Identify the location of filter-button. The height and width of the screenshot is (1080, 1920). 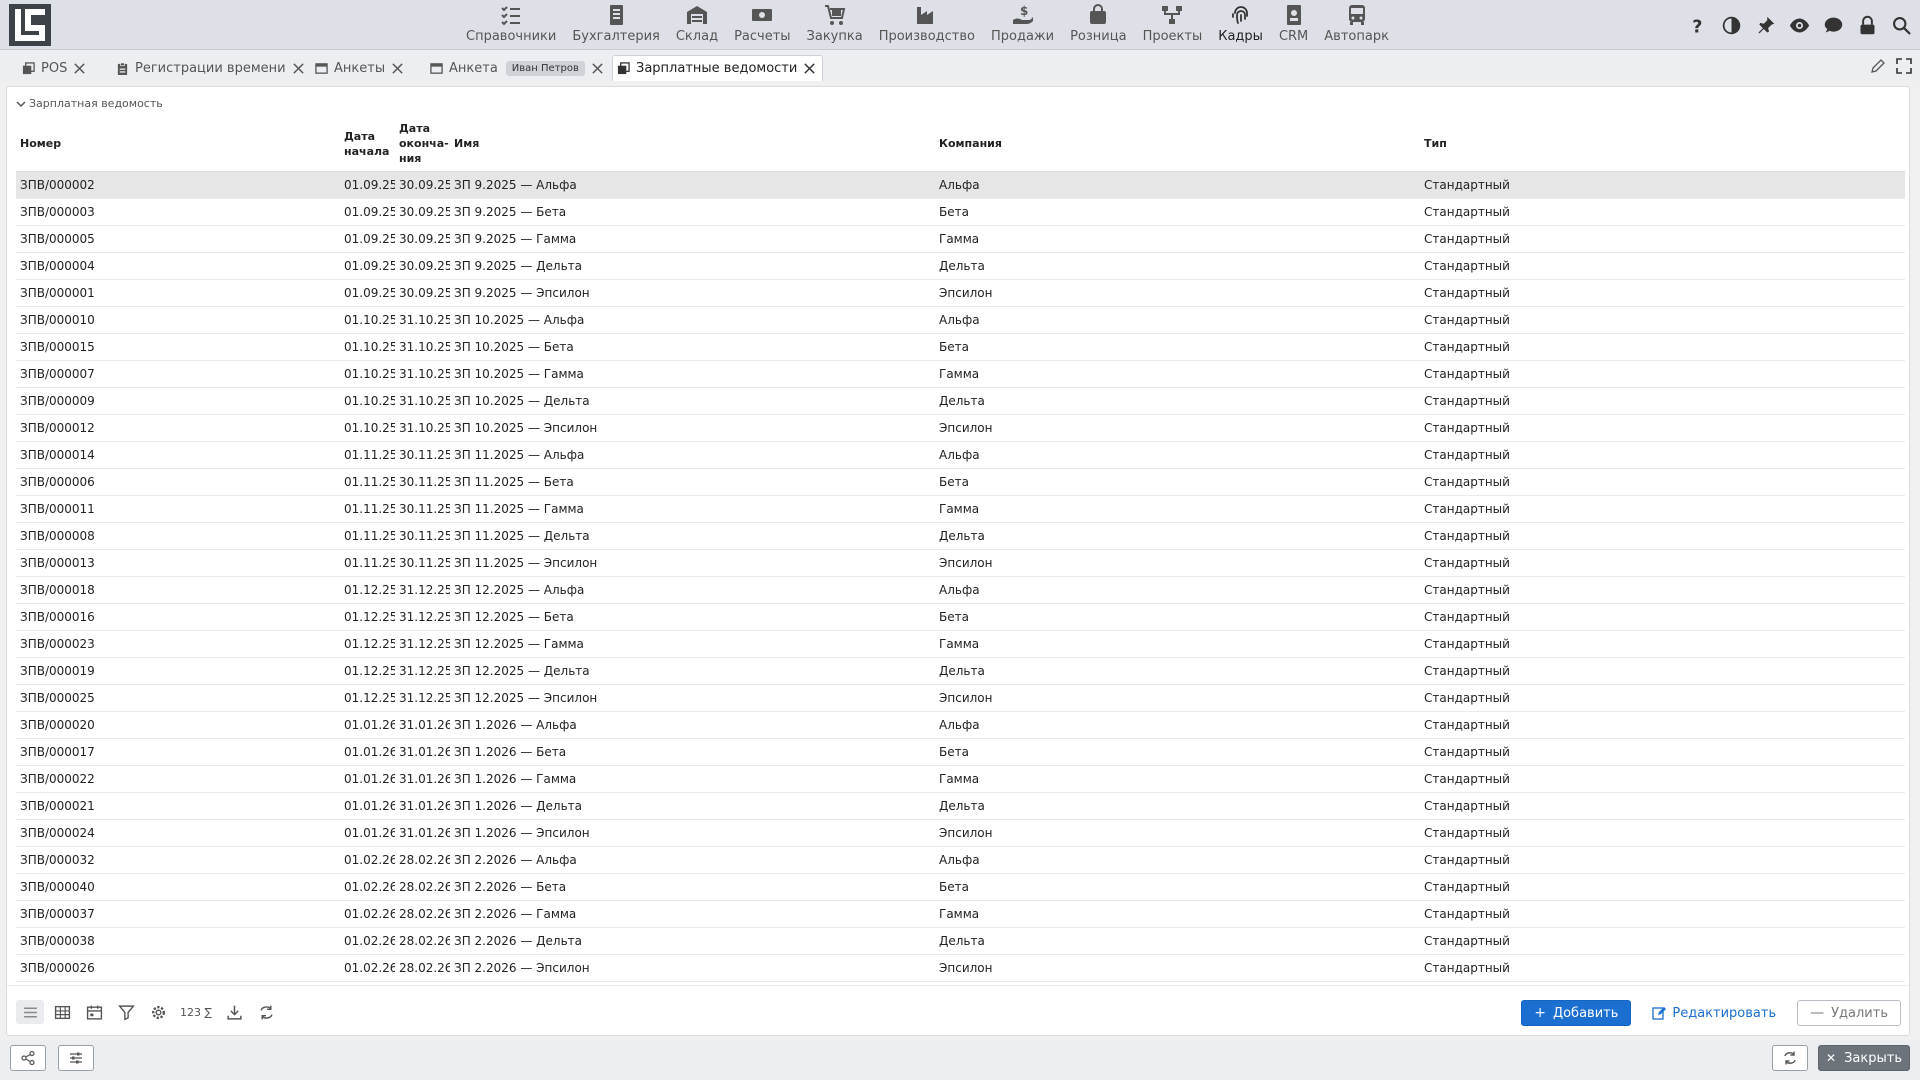
(126, 1012).